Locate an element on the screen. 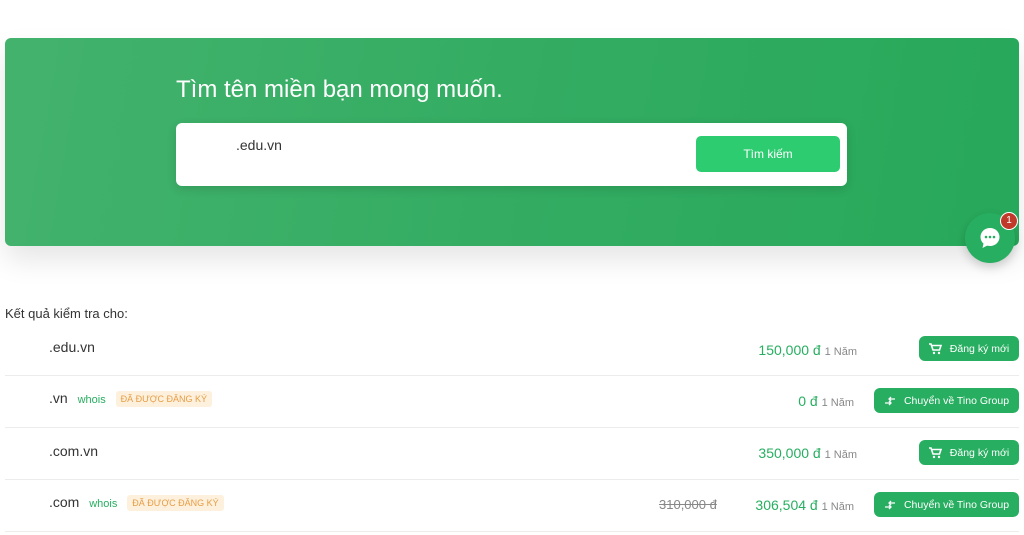  chat-notification-badge: 1 is located at coordinates (1009, 221).